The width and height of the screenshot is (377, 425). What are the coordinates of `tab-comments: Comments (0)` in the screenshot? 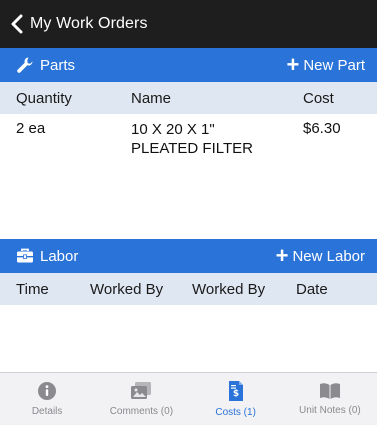 It's located at (141, 399).